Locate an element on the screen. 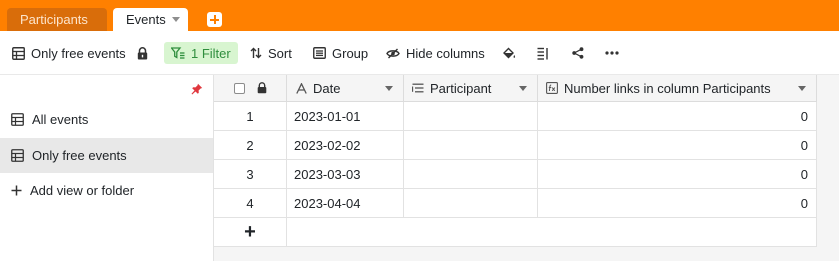 Image resolution: width=839 pixels, height=261 pixels. row-color-button is located at coordinates (509, 53).